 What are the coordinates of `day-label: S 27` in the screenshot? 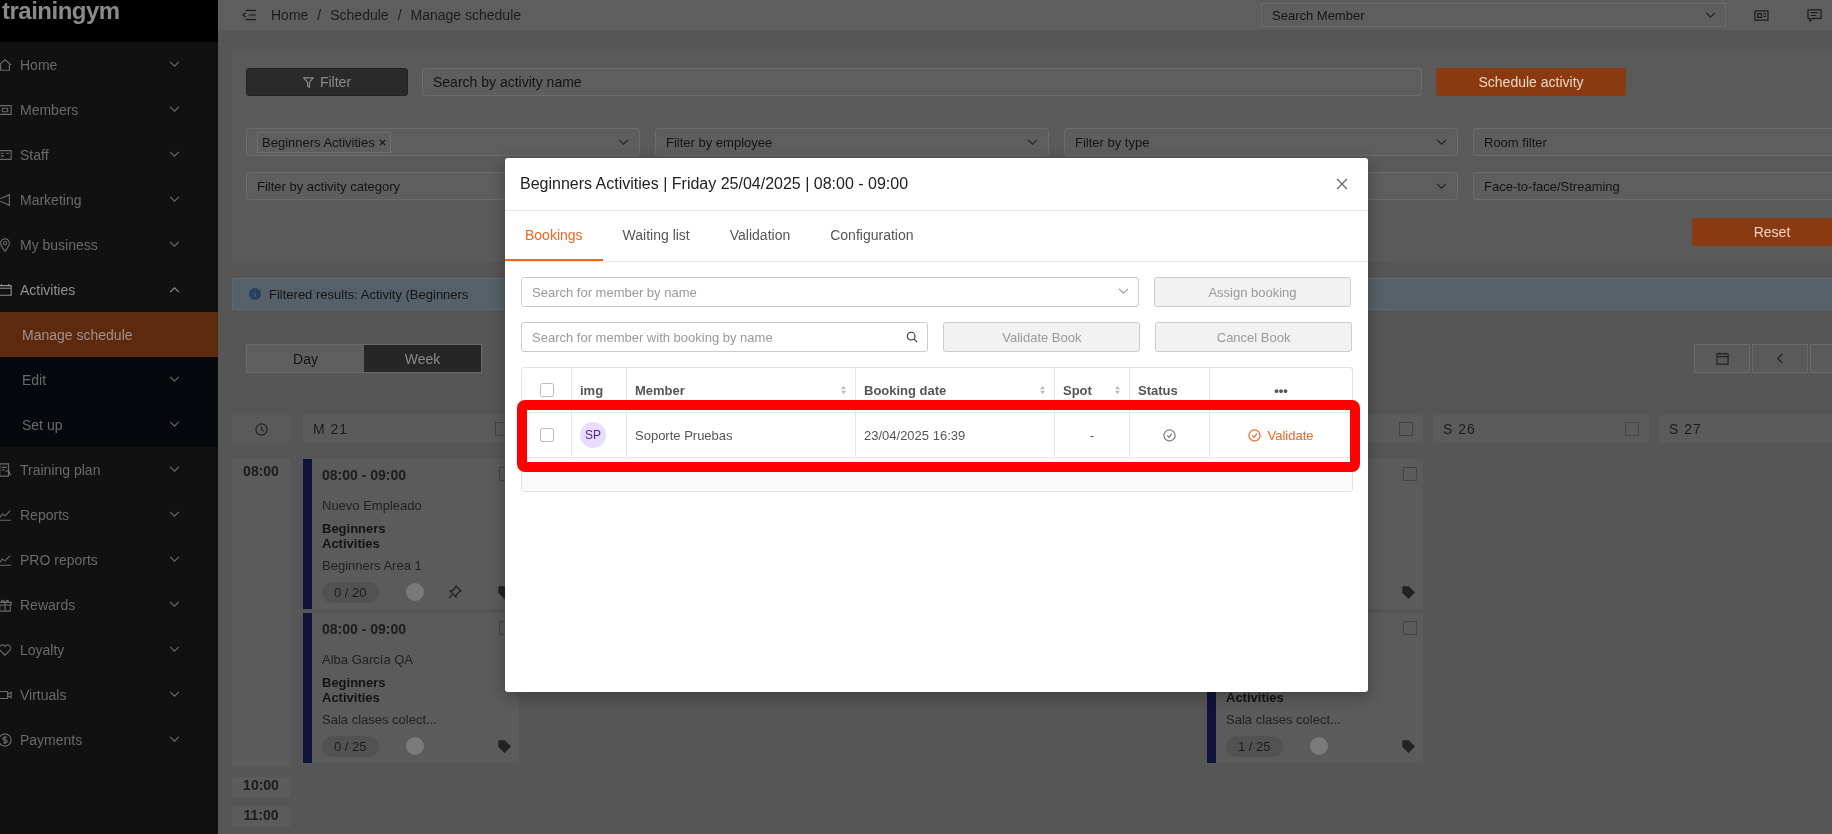 It's located at (1685, 429).